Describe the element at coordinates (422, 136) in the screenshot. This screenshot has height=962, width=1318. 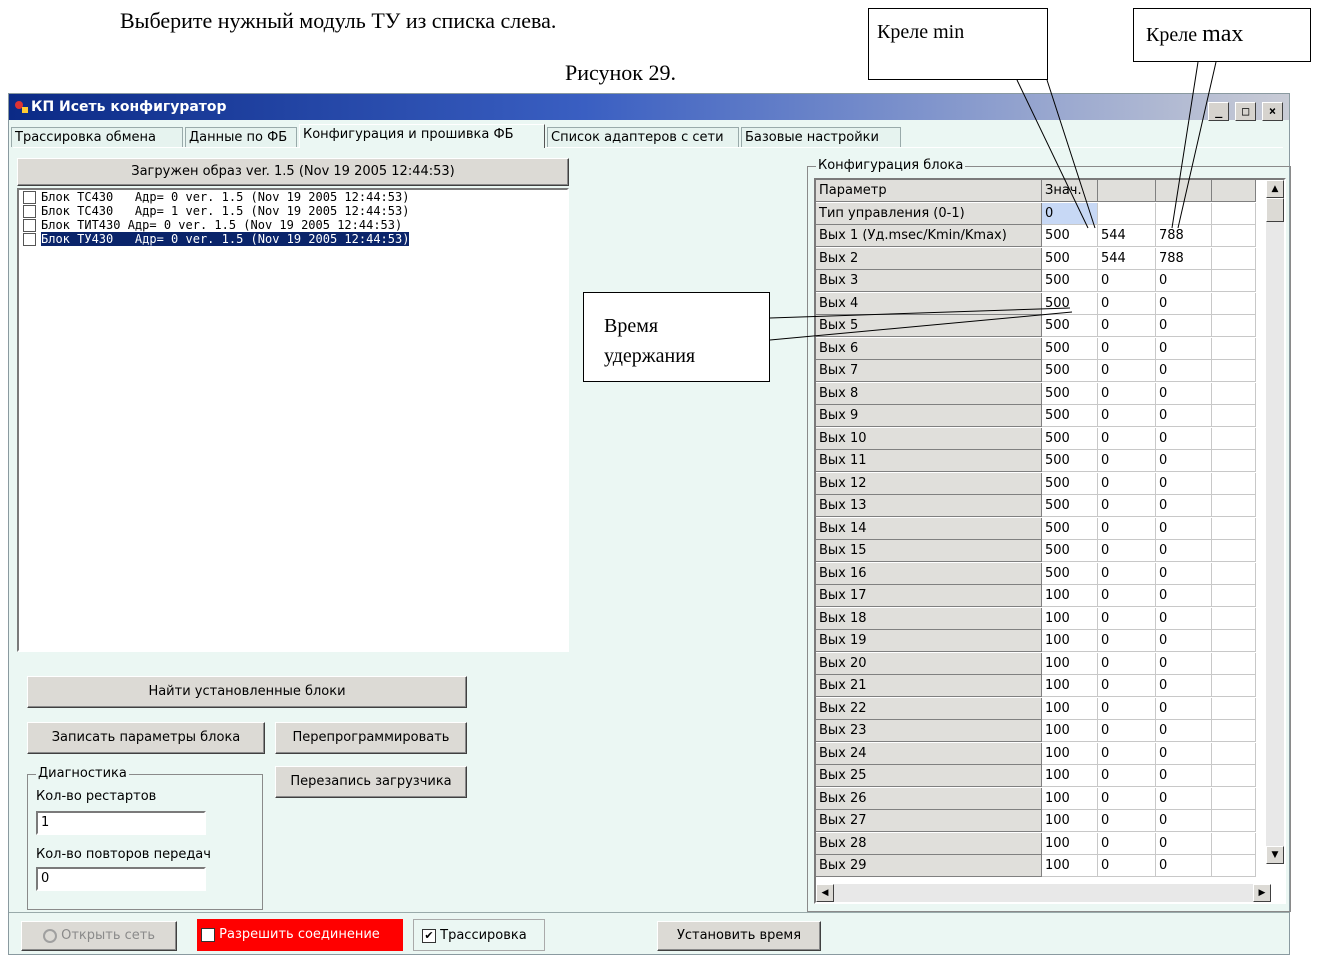
I see `tab-config-firmware: Конфигурация и прошивка ФБ` at that location.